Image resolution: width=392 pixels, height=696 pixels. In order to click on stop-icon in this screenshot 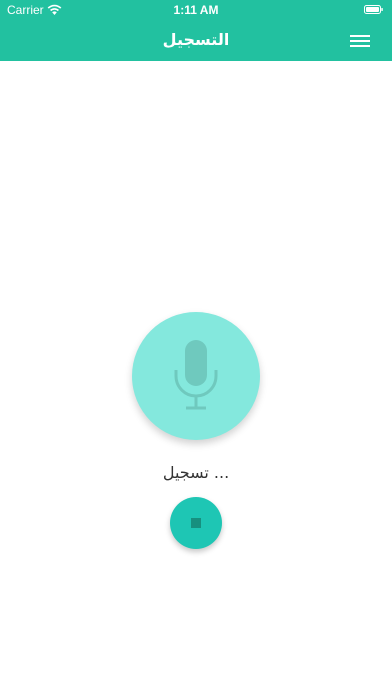, I will do `click(196, 523)`.